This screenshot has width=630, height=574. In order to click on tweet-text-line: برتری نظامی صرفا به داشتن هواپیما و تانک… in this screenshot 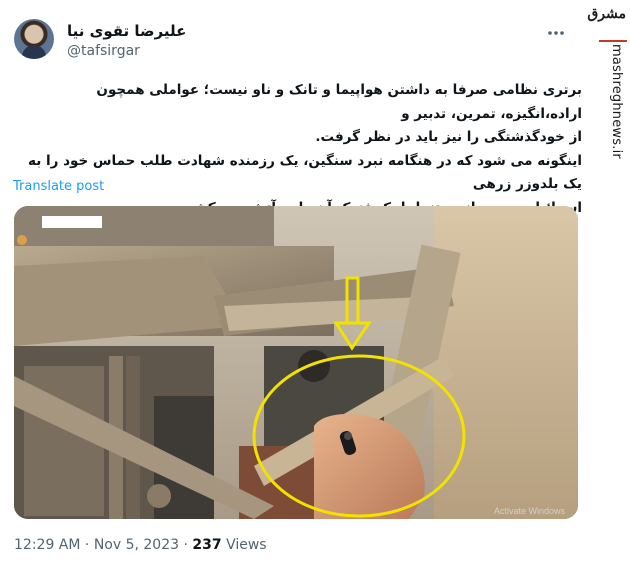, I will do `click(339, 102)`.